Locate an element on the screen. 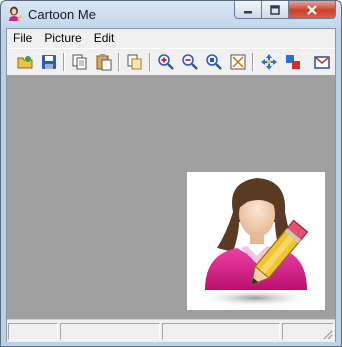 The width and height of the screenshot is (342, 347). email-icon is located at coordinates (322, 62).